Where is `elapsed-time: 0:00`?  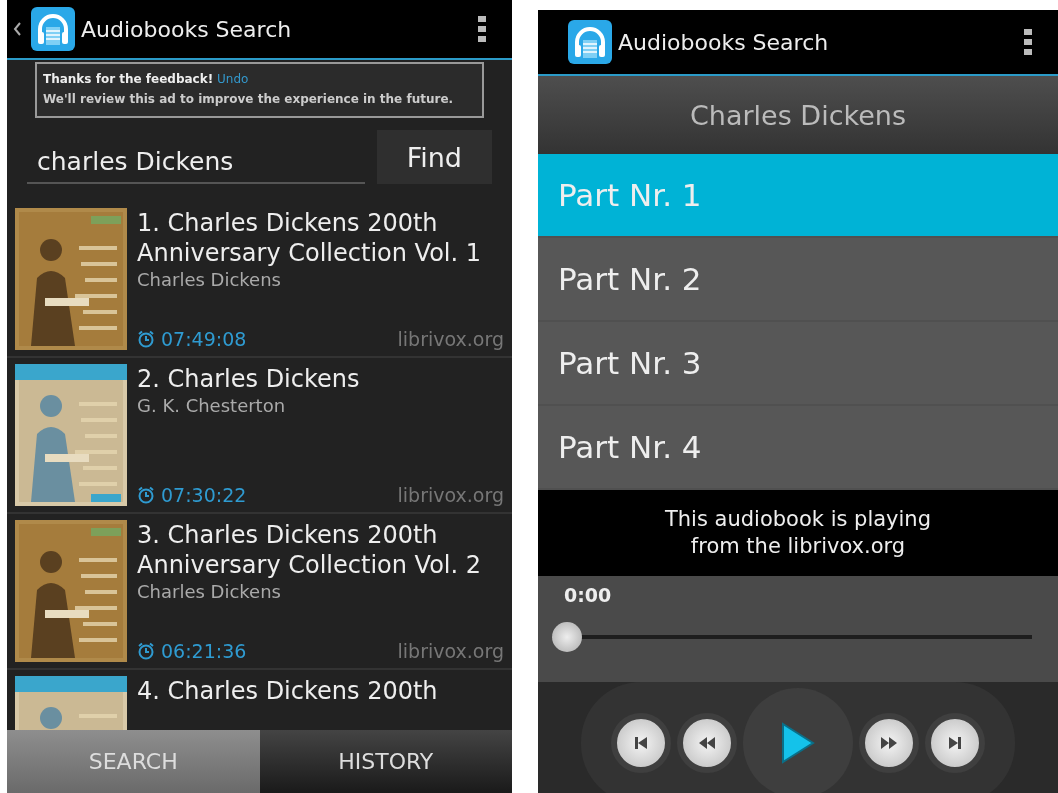 elapsed-time: 0:00 is located at coordinates (588, 595).